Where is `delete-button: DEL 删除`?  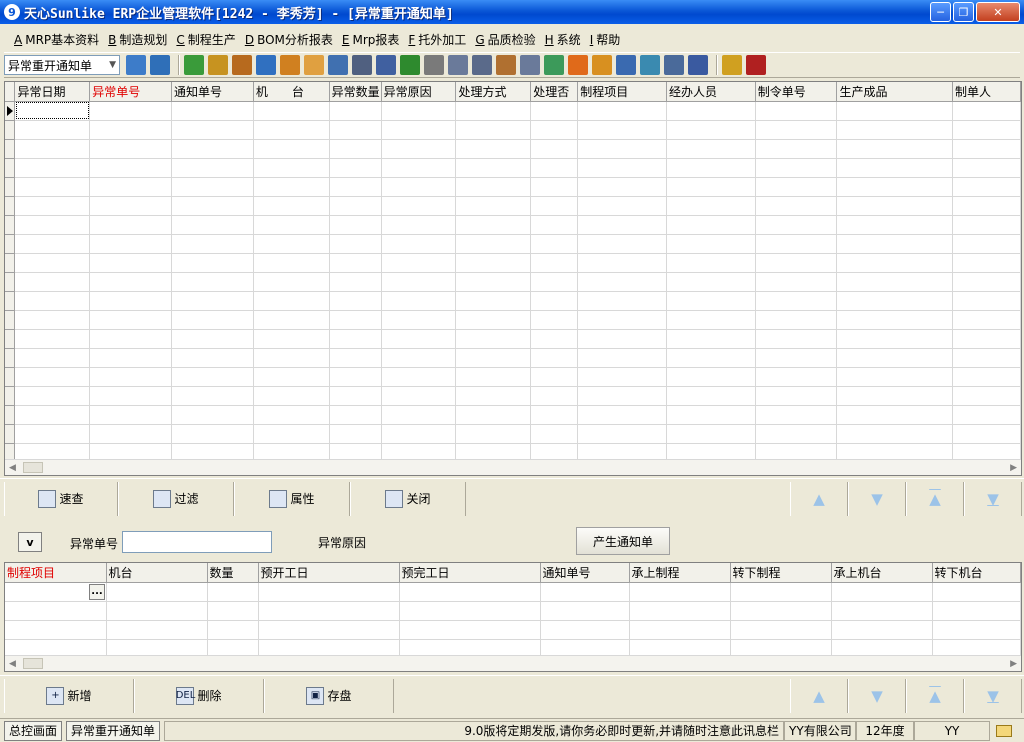
delete-button: DEL 删除 is located at coordinates (199, 695).